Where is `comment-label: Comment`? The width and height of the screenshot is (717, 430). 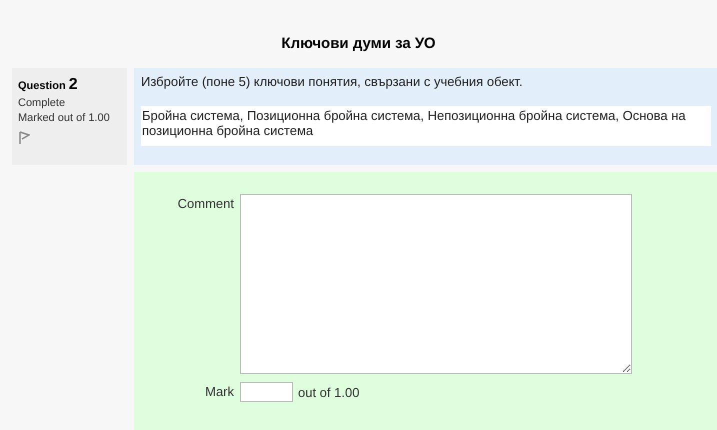 comment-label: Comment is located at coordinates (205, 204).